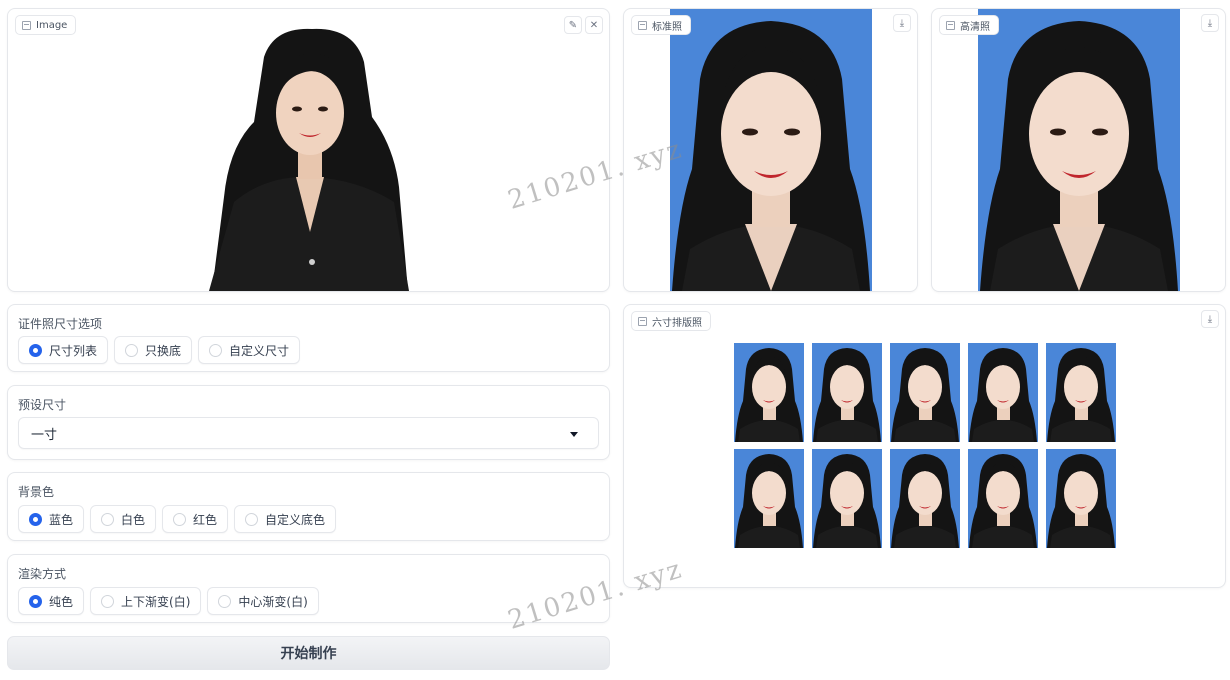  I want to click on bg-option-red: 红色, so click(195, 519).